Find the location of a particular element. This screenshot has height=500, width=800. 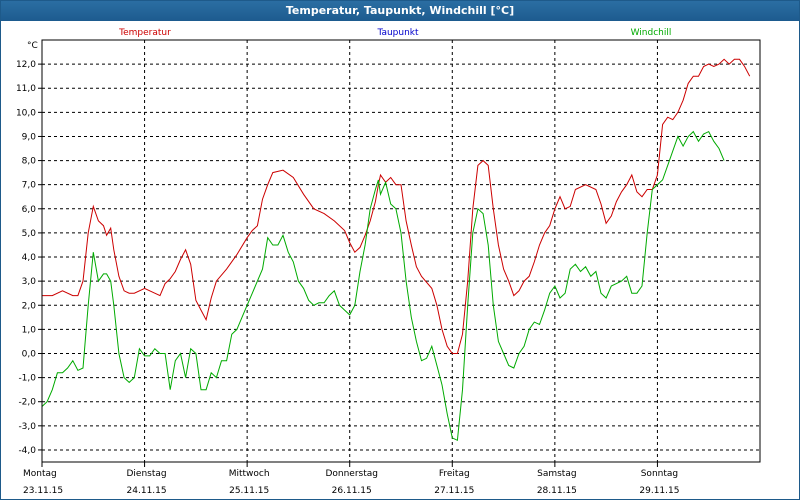

y-tick-label: 1,0 is located at coordinates (29, 330).